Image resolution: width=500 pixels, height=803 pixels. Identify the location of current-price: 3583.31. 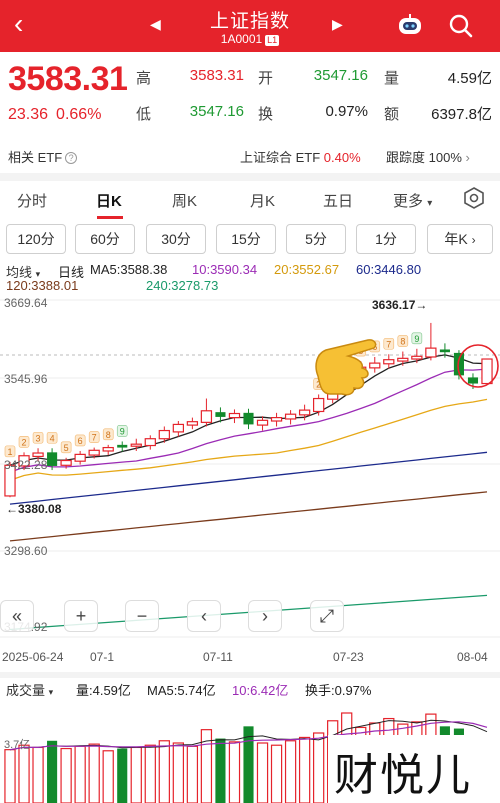
(68, 79).